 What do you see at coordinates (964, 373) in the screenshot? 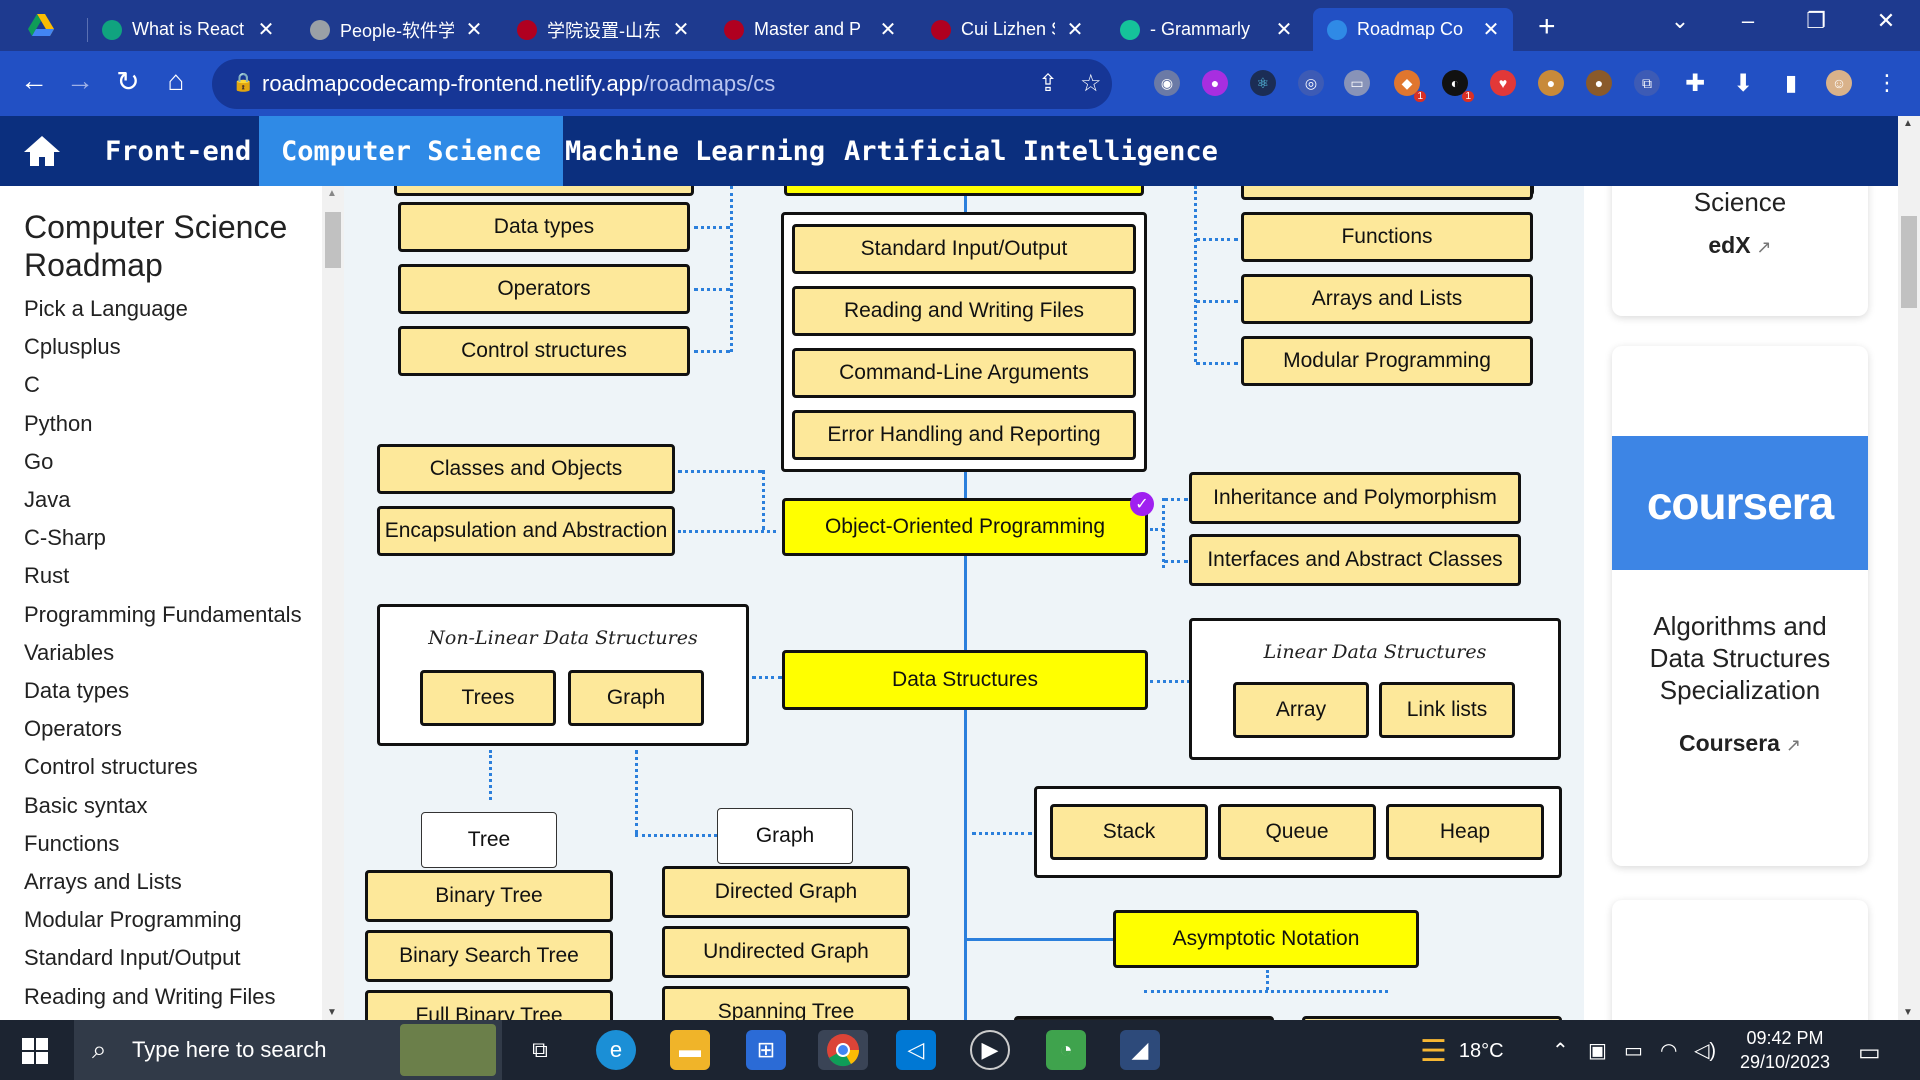
I see `node-command-line-arguments: Command-Line Arguments` at bounding box center [964, 373].